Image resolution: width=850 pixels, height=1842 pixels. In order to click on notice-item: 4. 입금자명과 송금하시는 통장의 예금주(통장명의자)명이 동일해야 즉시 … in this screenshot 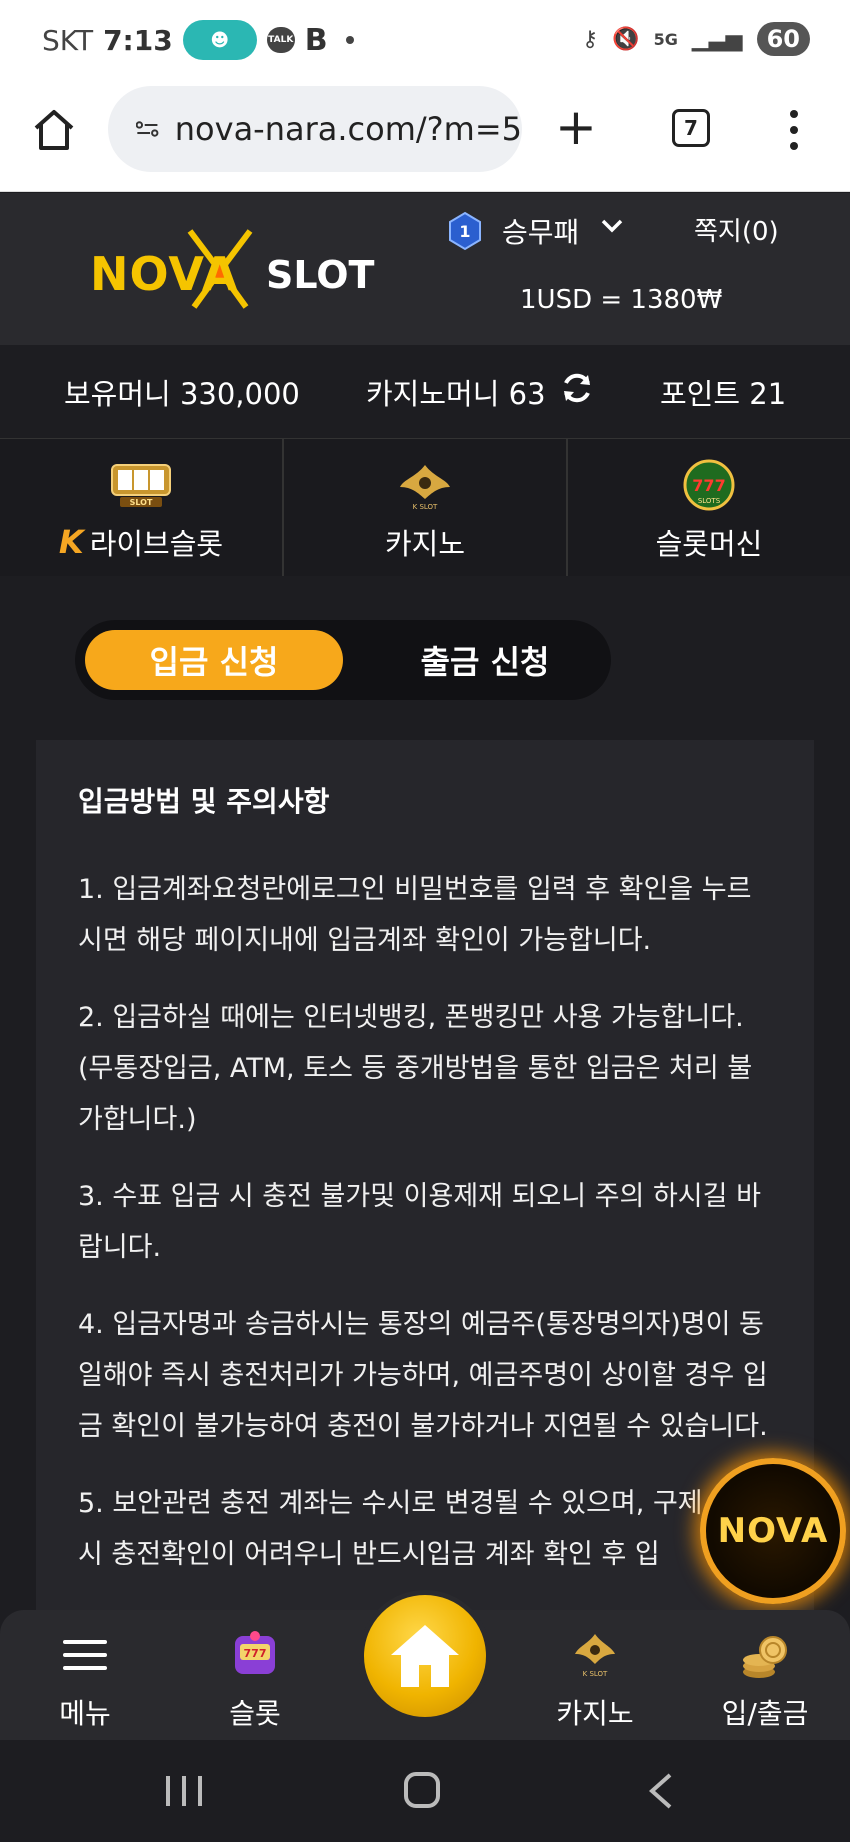, I will do `click(423, 1375)`.